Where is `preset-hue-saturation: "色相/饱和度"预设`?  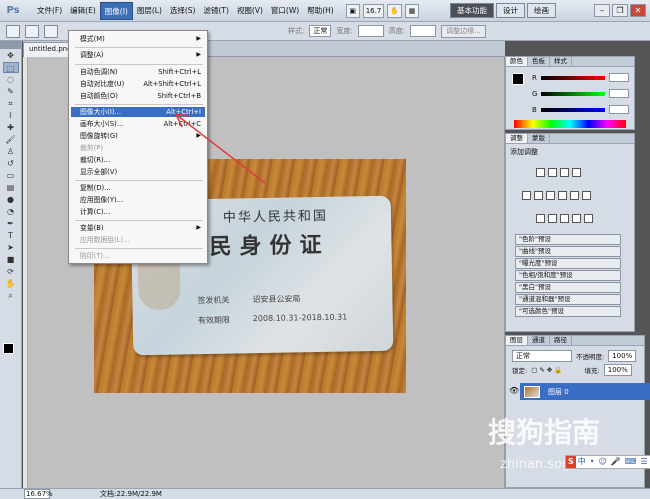 preset-hue-saturation: "色相/饱和度"预设 is located at coordinates (568, 275).